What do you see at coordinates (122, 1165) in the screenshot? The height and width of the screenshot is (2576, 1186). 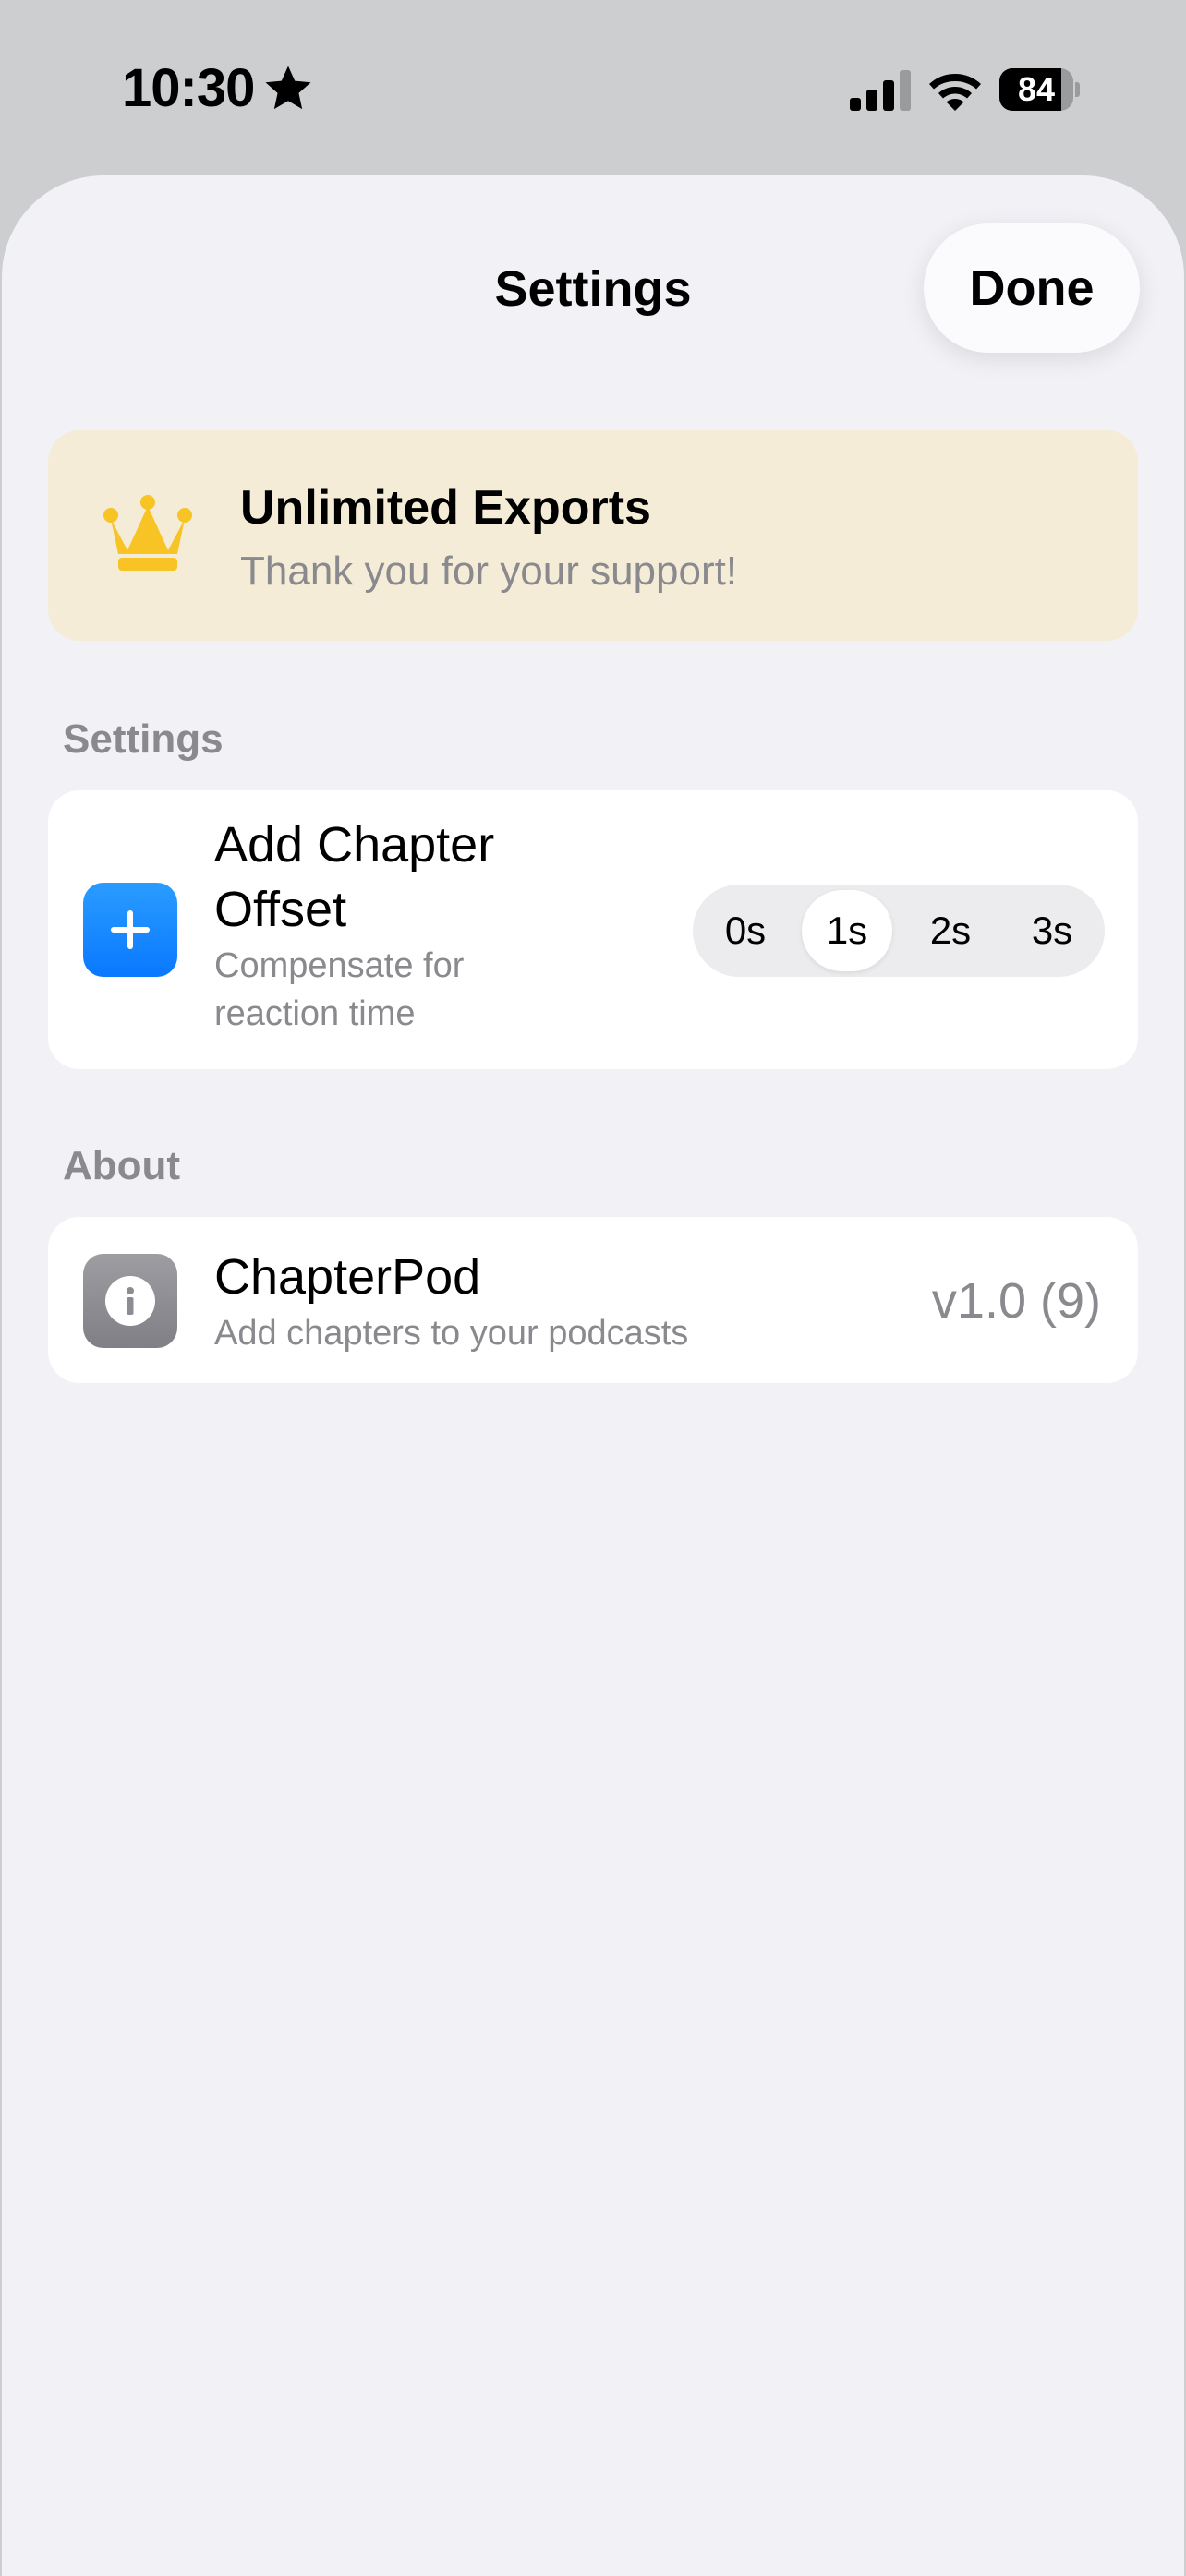 I see `about-section-header: About` at bounding box center [122, 1165].